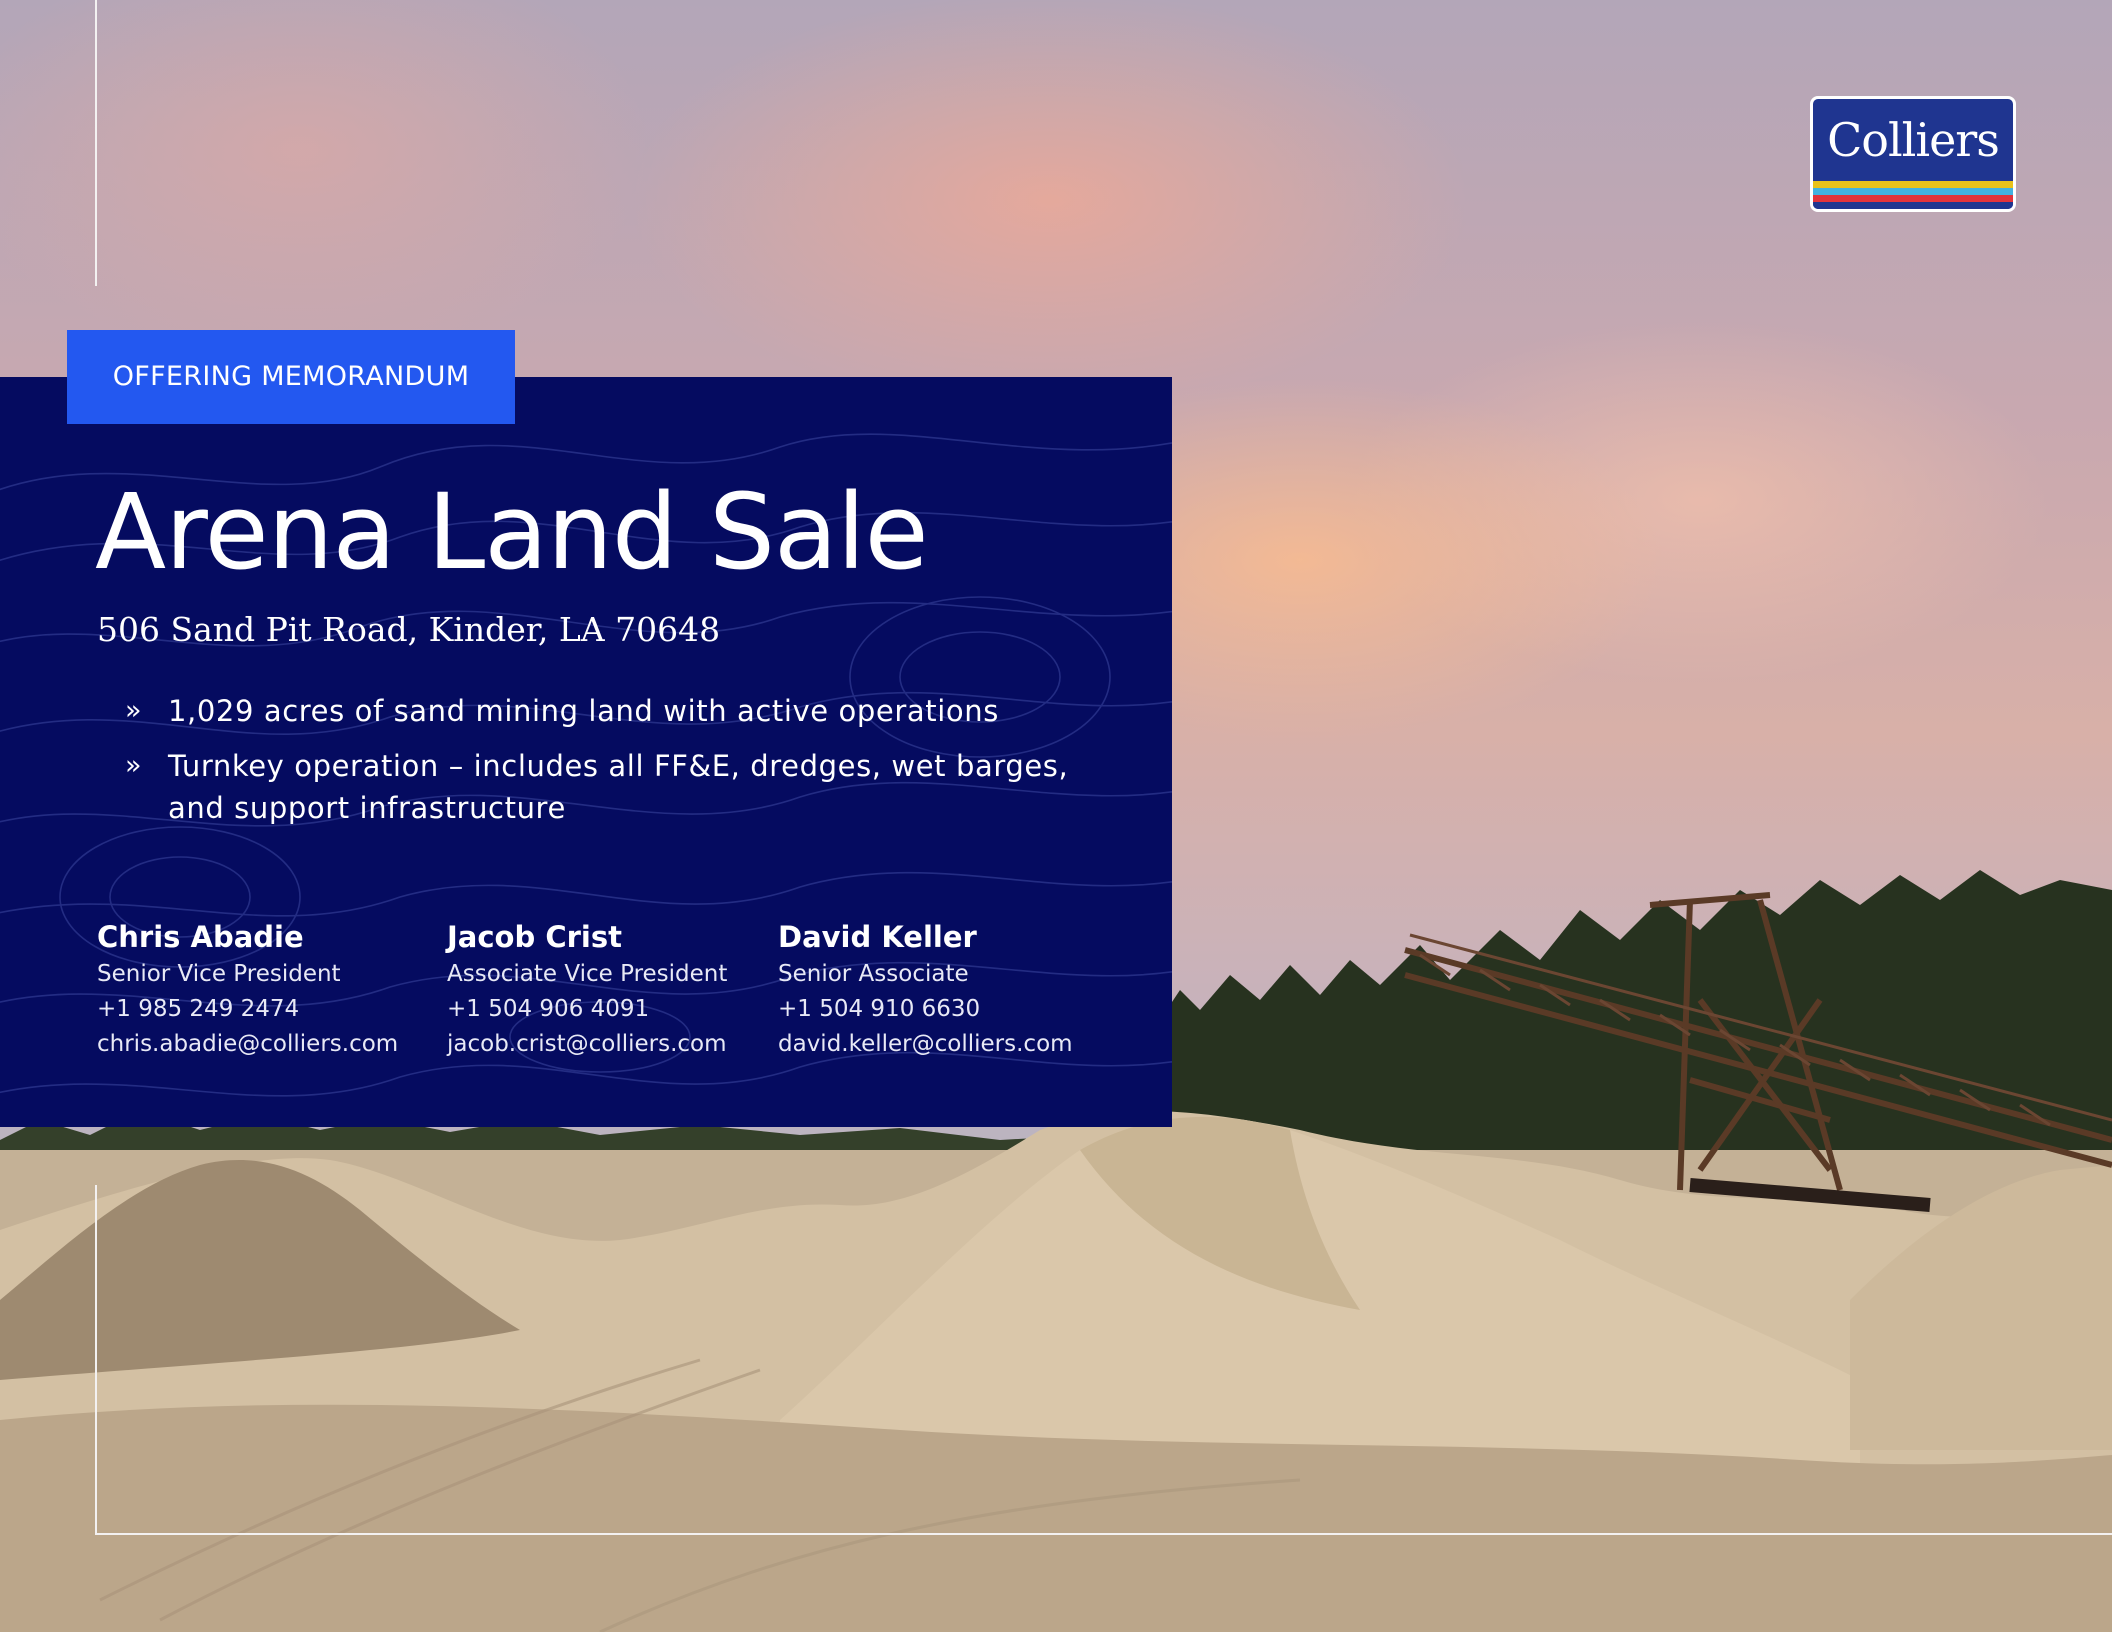 The width and height of the screenshot is (2112, 1632). Describe the element at coordinates (877, 937) in the screenshot. I see `contact-name: David Keller` at that location.